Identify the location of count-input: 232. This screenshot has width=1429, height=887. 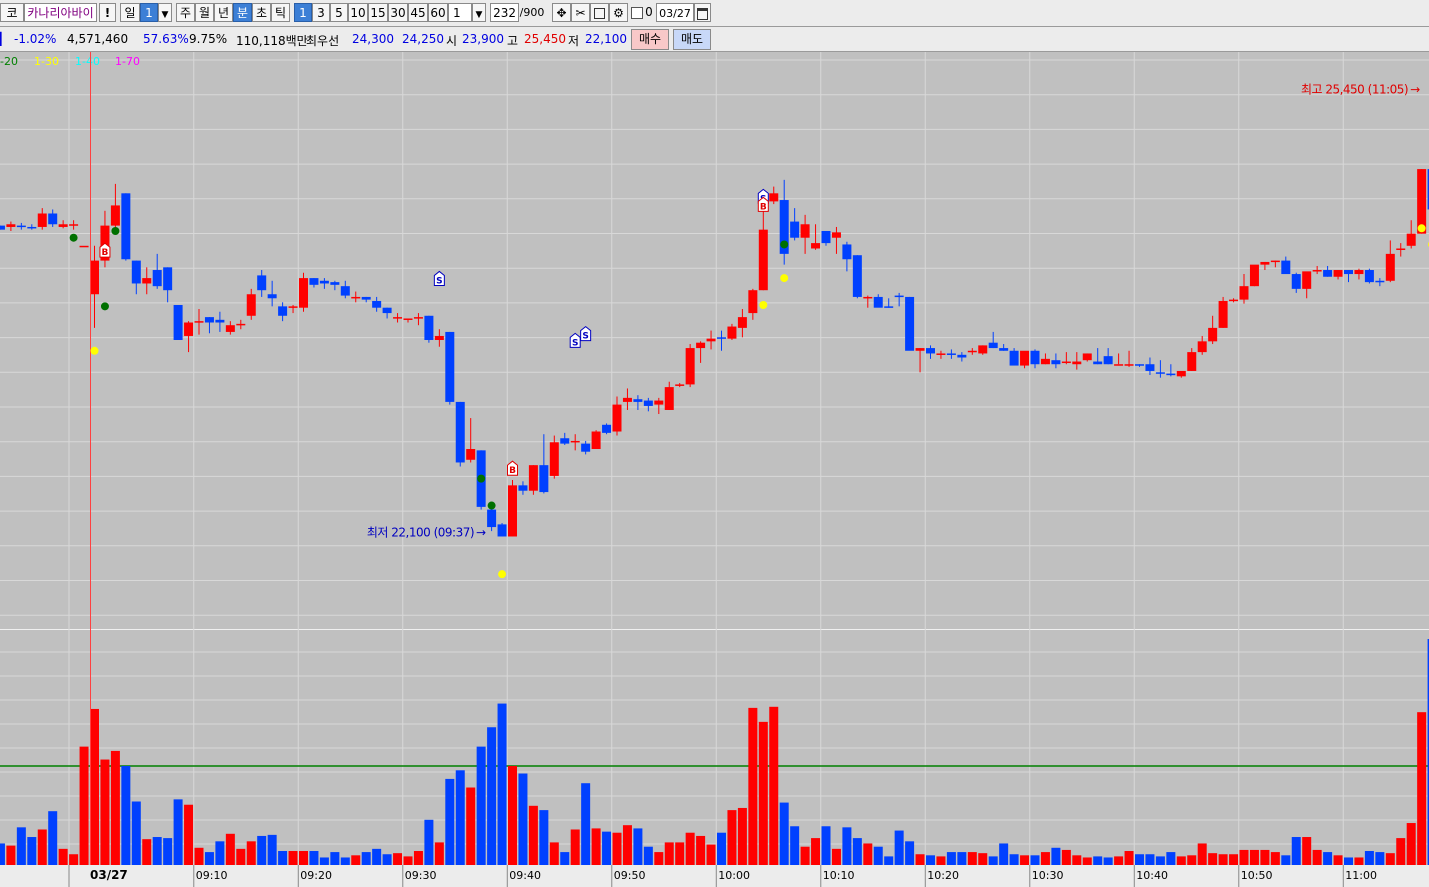
(504, 12).